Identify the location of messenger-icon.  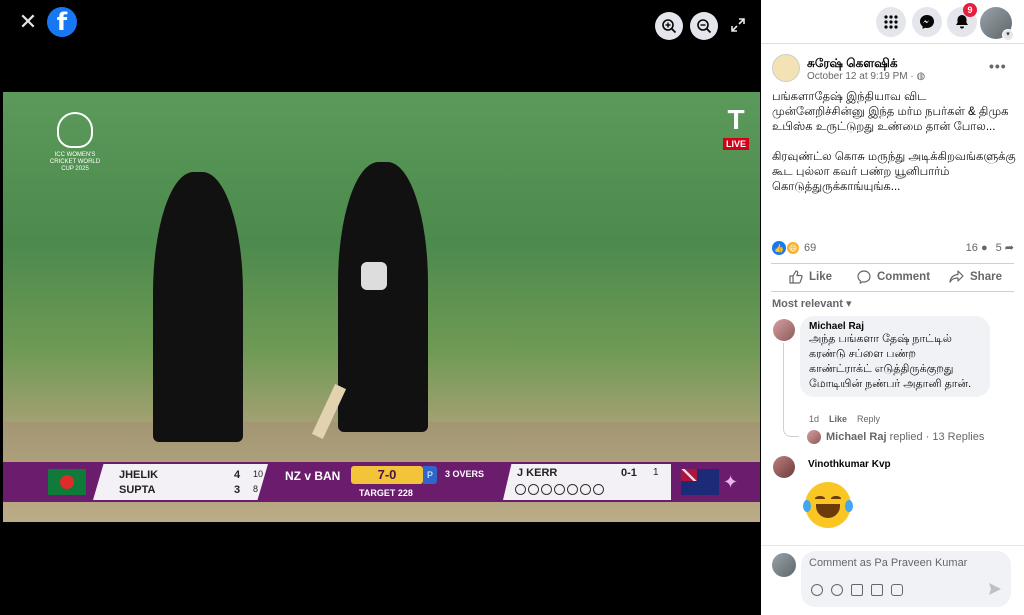
(927, 22).